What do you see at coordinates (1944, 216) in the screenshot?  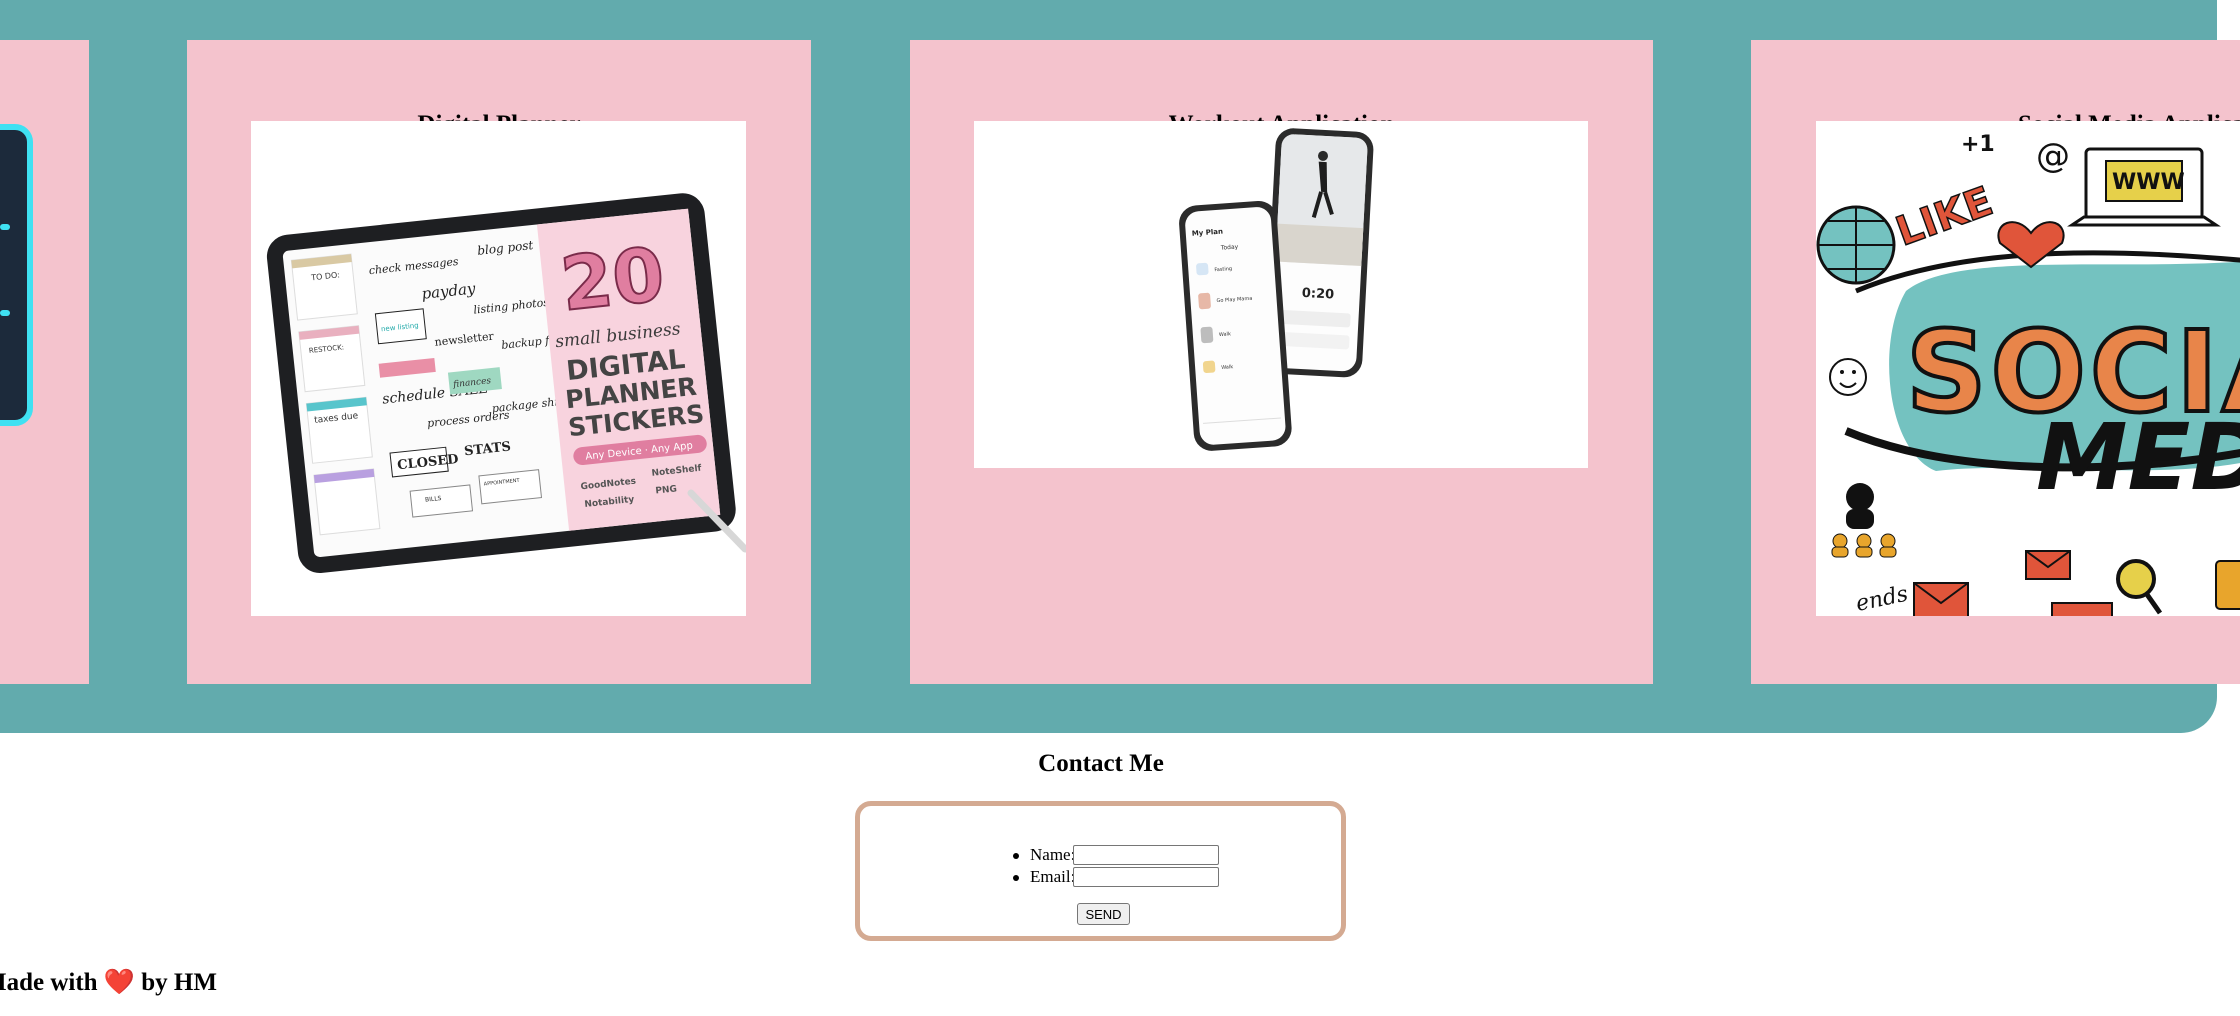 I see `social-word: LIKE` at bounding box center [1944, 216].